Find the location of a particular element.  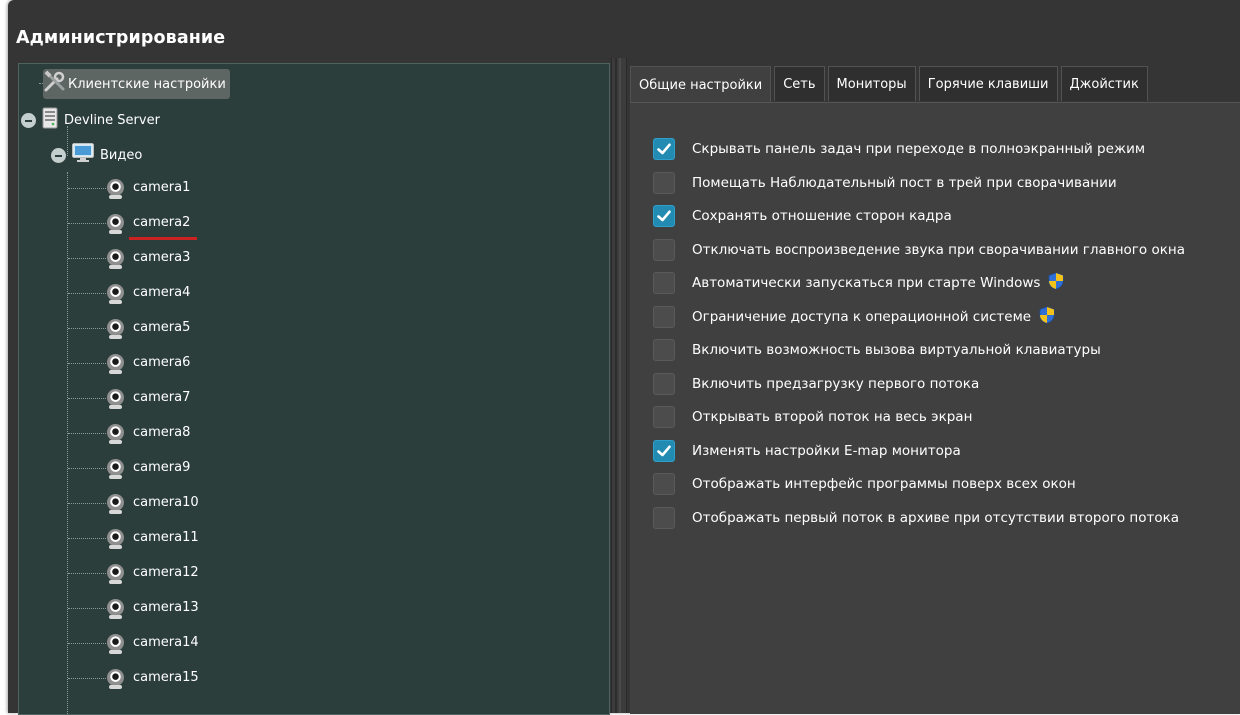

tree-item-label: camera11 is located at coordinates (166, 537).